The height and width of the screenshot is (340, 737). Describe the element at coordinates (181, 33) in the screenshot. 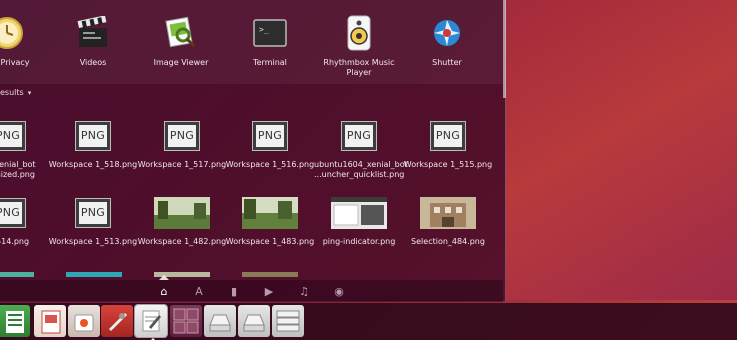

I see `image-viewer-icon` at that location.